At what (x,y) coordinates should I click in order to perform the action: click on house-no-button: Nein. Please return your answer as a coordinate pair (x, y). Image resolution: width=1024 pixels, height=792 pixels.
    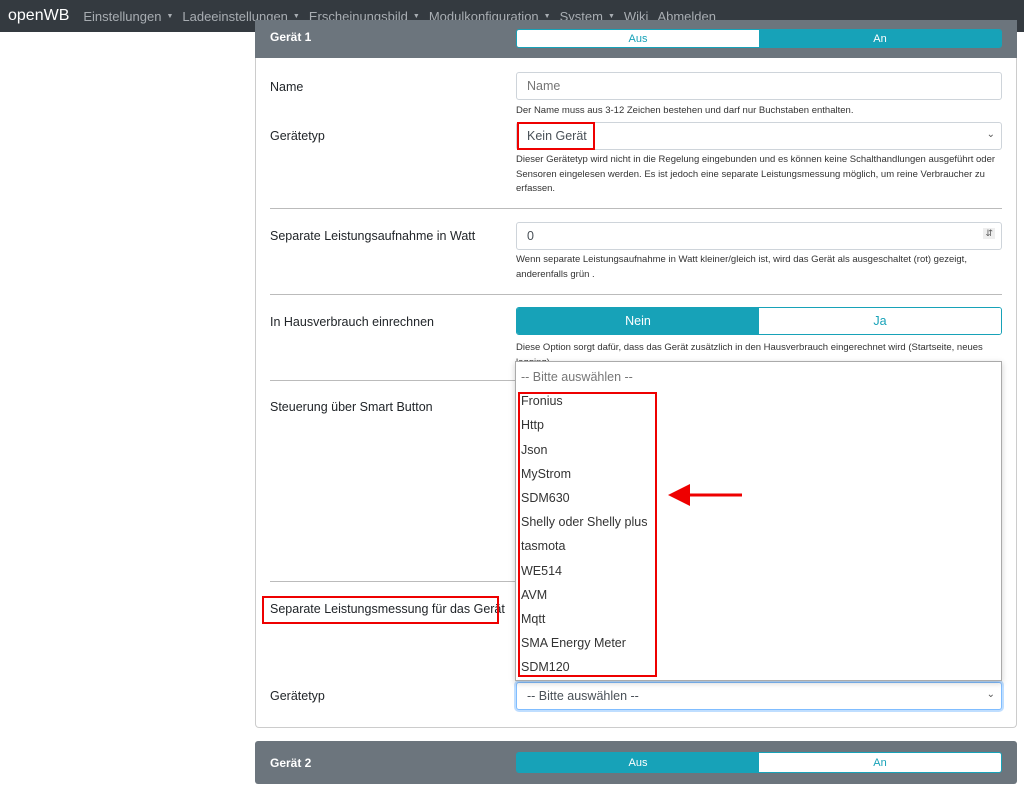
    Looking at the image, I should click on (638, 321).